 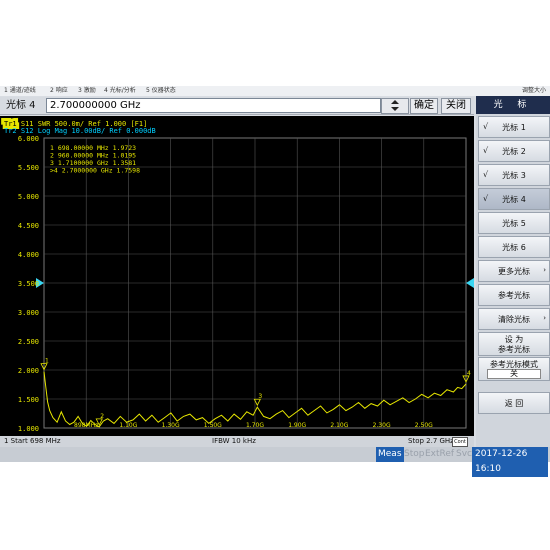 I want to click on softkey-reference-mode: 参考光标模式 关, so click(x=514, y=369).